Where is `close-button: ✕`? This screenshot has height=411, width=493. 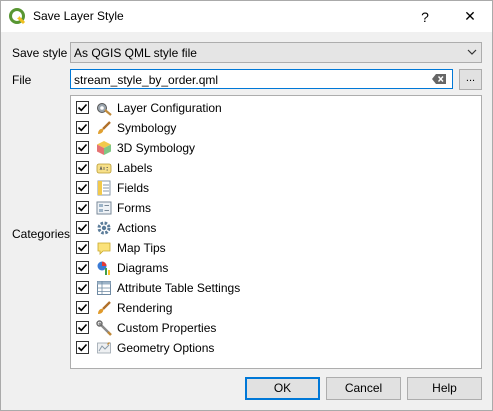 close-button: ✕ is located at coordinates (470, 16).